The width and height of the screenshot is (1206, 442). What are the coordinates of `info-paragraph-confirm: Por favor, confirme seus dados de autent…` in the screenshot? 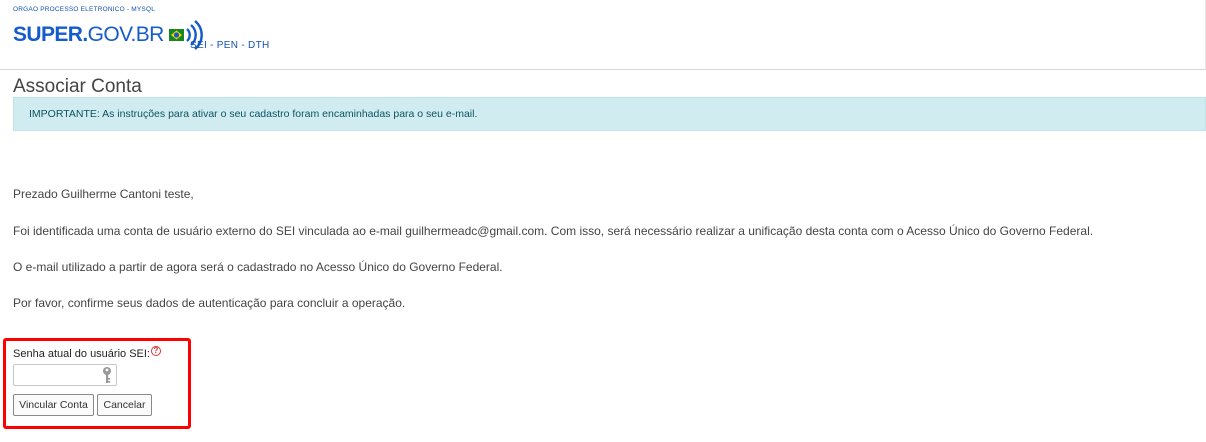 It's located at (209, 303).